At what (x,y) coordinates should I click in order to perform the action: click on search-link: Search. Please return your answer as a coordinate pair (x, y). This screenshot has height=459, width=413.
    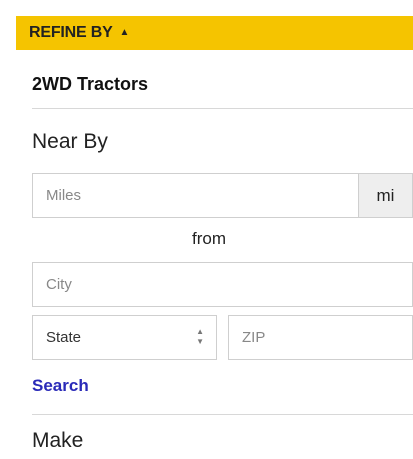
    Looking at the image, I should click on (60, 386).